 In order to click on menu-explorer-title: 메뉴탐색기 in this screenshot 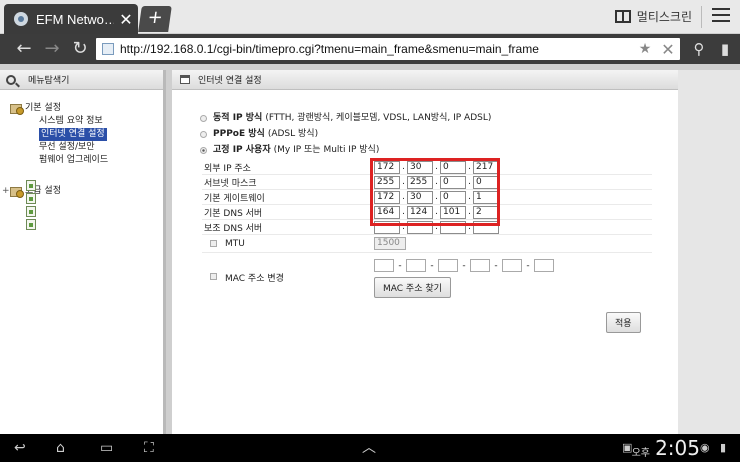, I will do `click(49, 81)`.